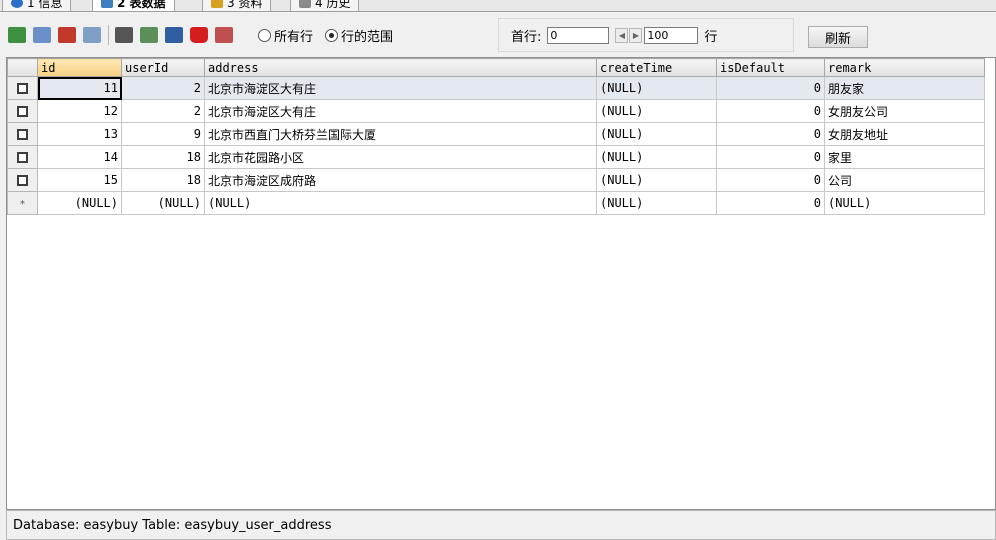 This screenshot has width=996, height=540. Describe the element at coordinates (770, 67) in the screenshot. I see `column-header-isdefault: isDefault` at that location.